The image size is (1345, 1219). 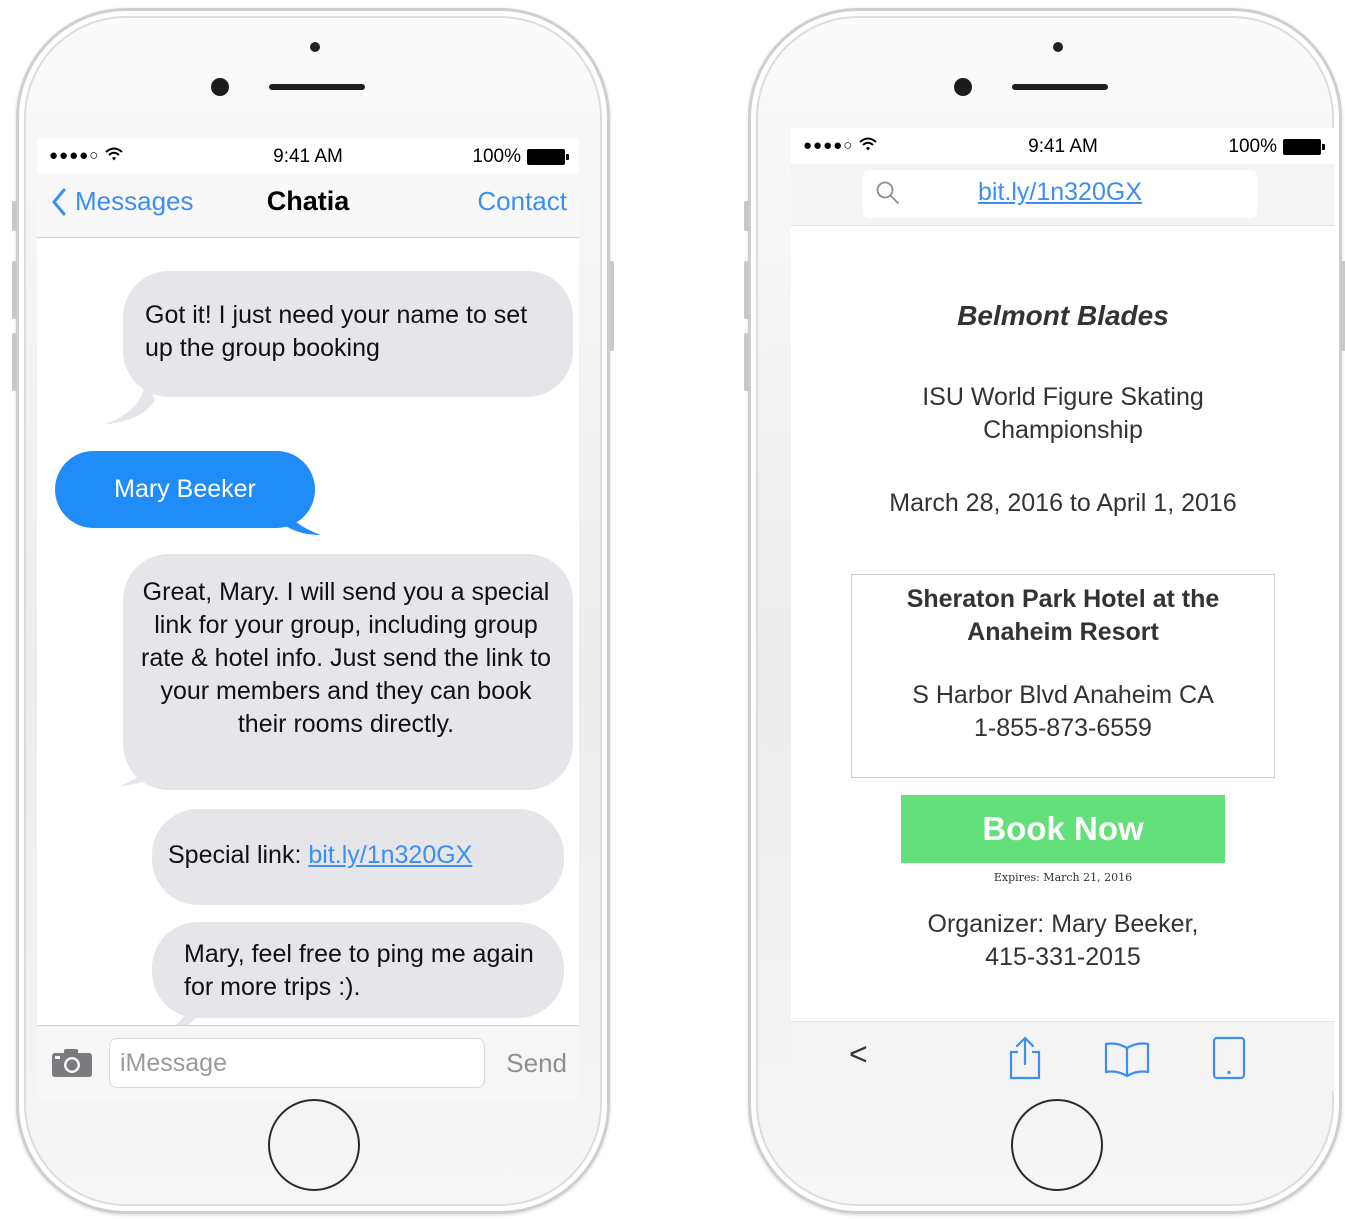 I want to click on message-text: Mary Beeker, so click(x=185, y=489).